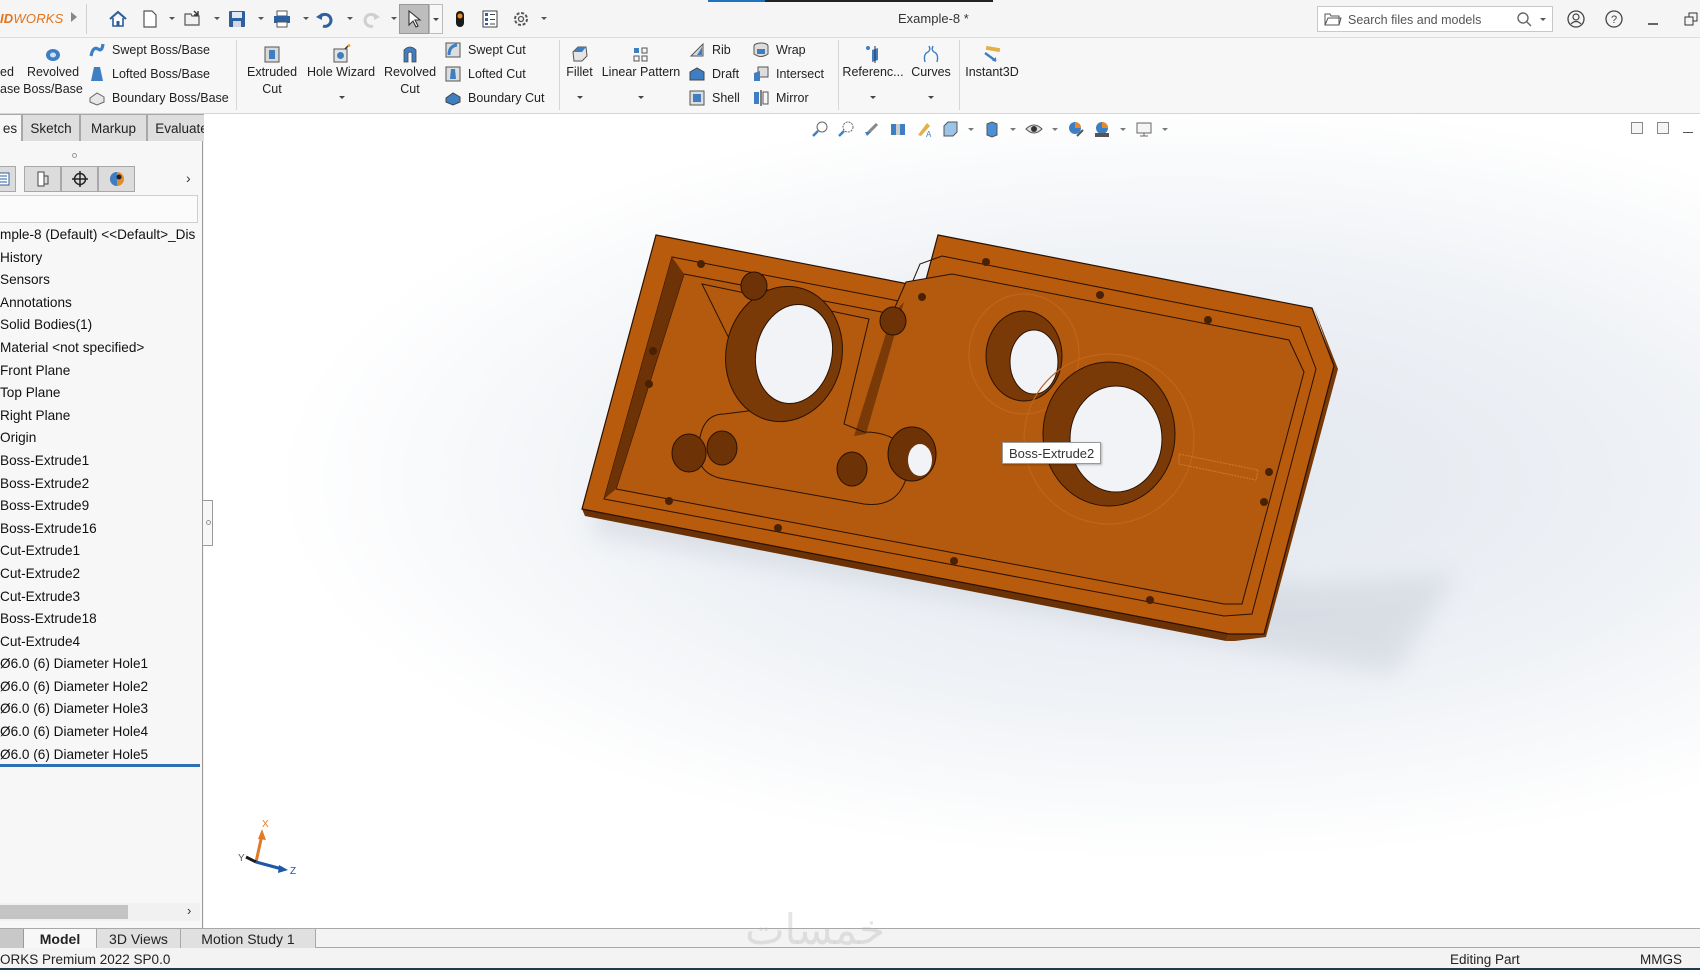 This screenshot has height=970, width=1700. What do you see at coordinates (872, 129) in the screenshot?
I see `previous-view-button` at bounding box center [872, 129].